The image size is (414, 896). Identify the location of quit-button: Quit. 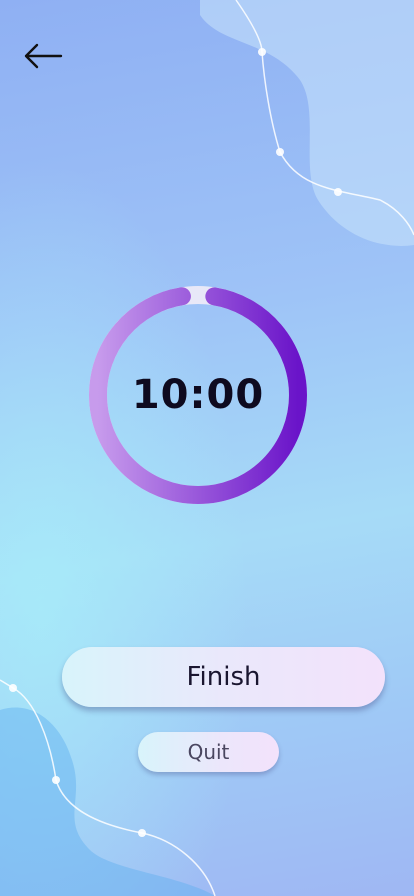
(208, 752).